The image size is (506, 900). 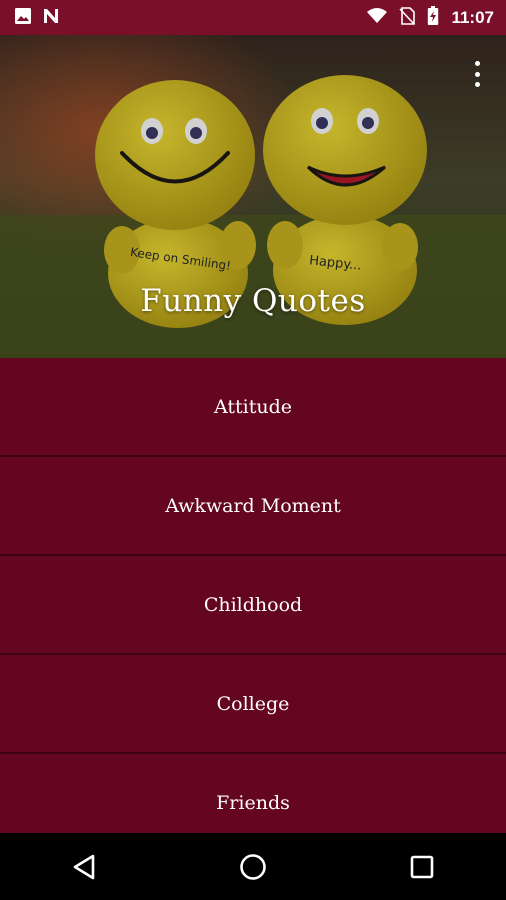 What do you see at coordinates (253, 17) in the screenshot?
I see `status-bar: 11:07` at bounding box center [253, 17].